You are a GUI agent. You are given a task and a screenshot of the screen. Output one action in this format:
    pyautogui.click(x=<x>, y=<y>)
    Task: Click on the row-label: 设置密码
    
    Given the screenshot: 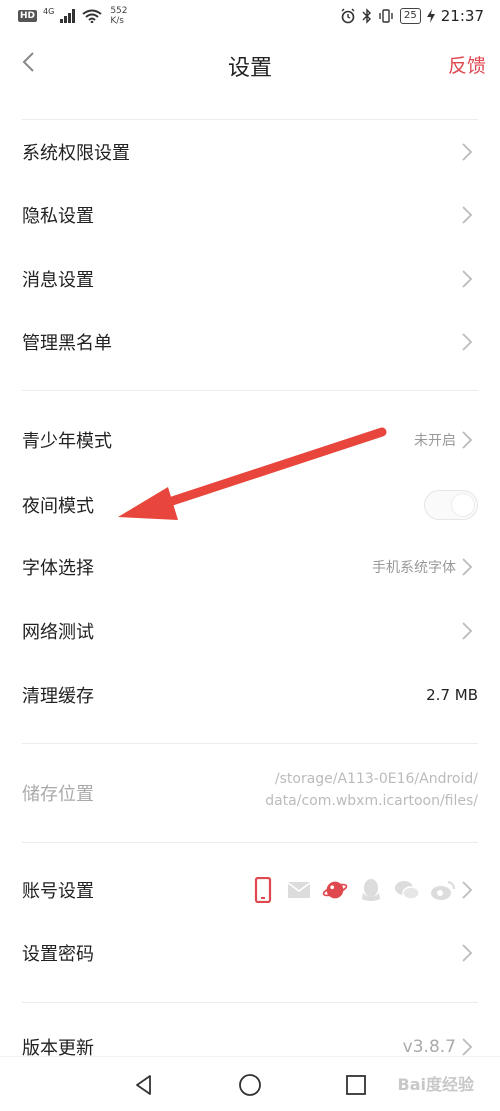 What is the action you would take?
    pyautogui.click(x=58, y=954)
    